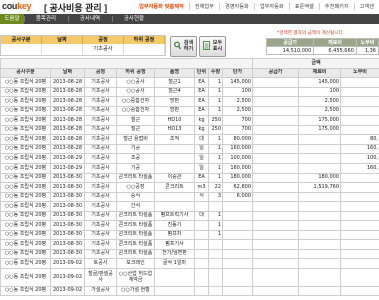 This screenshot has height=300, width=379. What do you see at coordinates (319, 73) in the screenshot?
I see `column-header: 재료비` at bounding box center [319, 73].